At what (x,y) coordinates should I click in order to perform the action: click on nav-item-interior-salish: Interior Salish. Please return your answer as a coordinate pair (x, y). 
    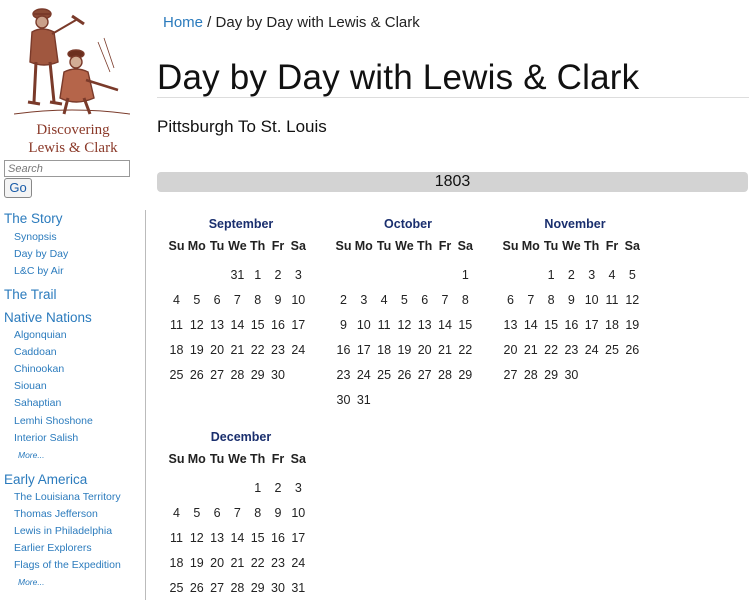
    Looking at the image, I should click on (46, 438).